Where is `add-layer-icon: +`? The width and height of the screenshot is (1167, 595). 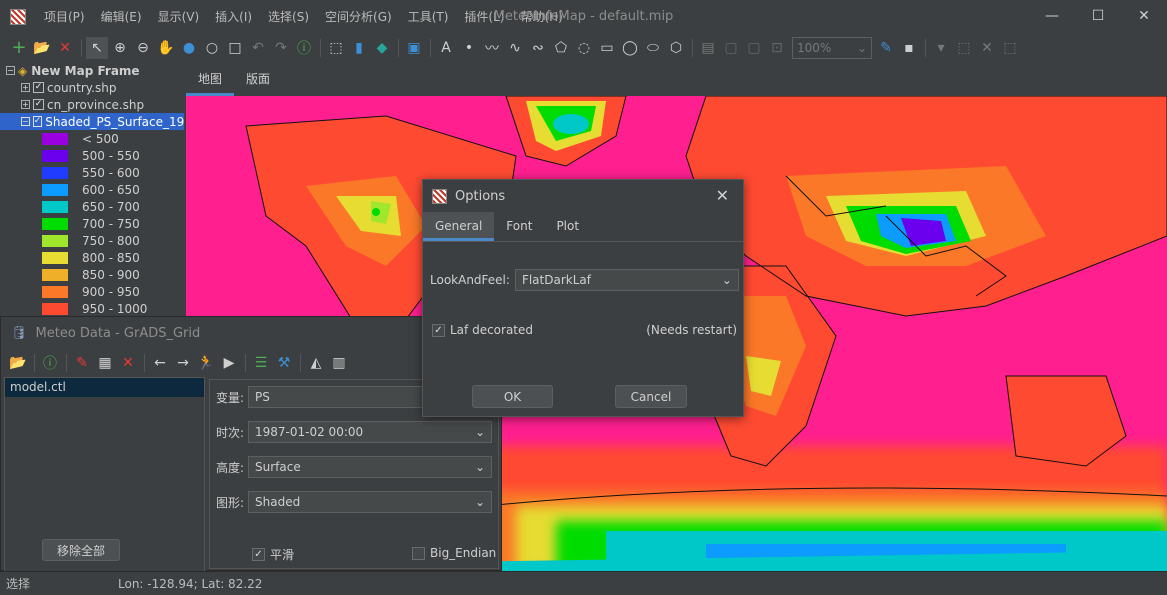 add-layer-icon: + is located at coordinates (19, 48).